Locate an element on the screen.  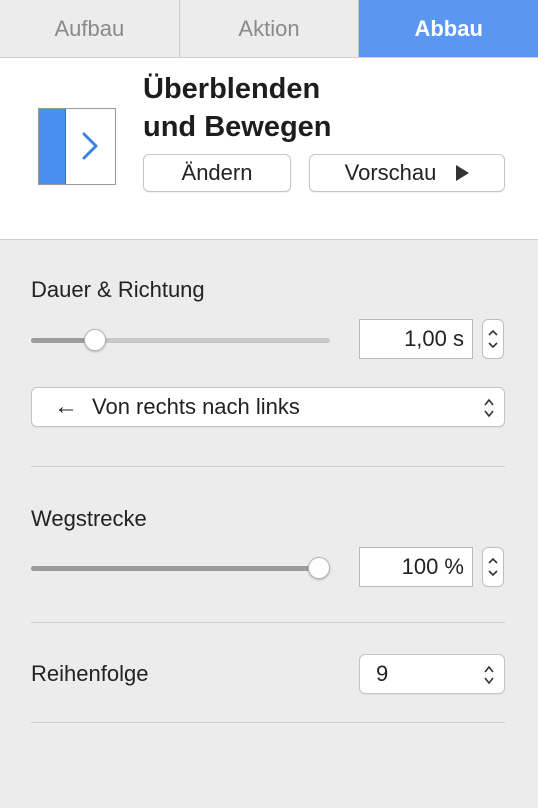
distance-slider is located at coordinates (180, 568).